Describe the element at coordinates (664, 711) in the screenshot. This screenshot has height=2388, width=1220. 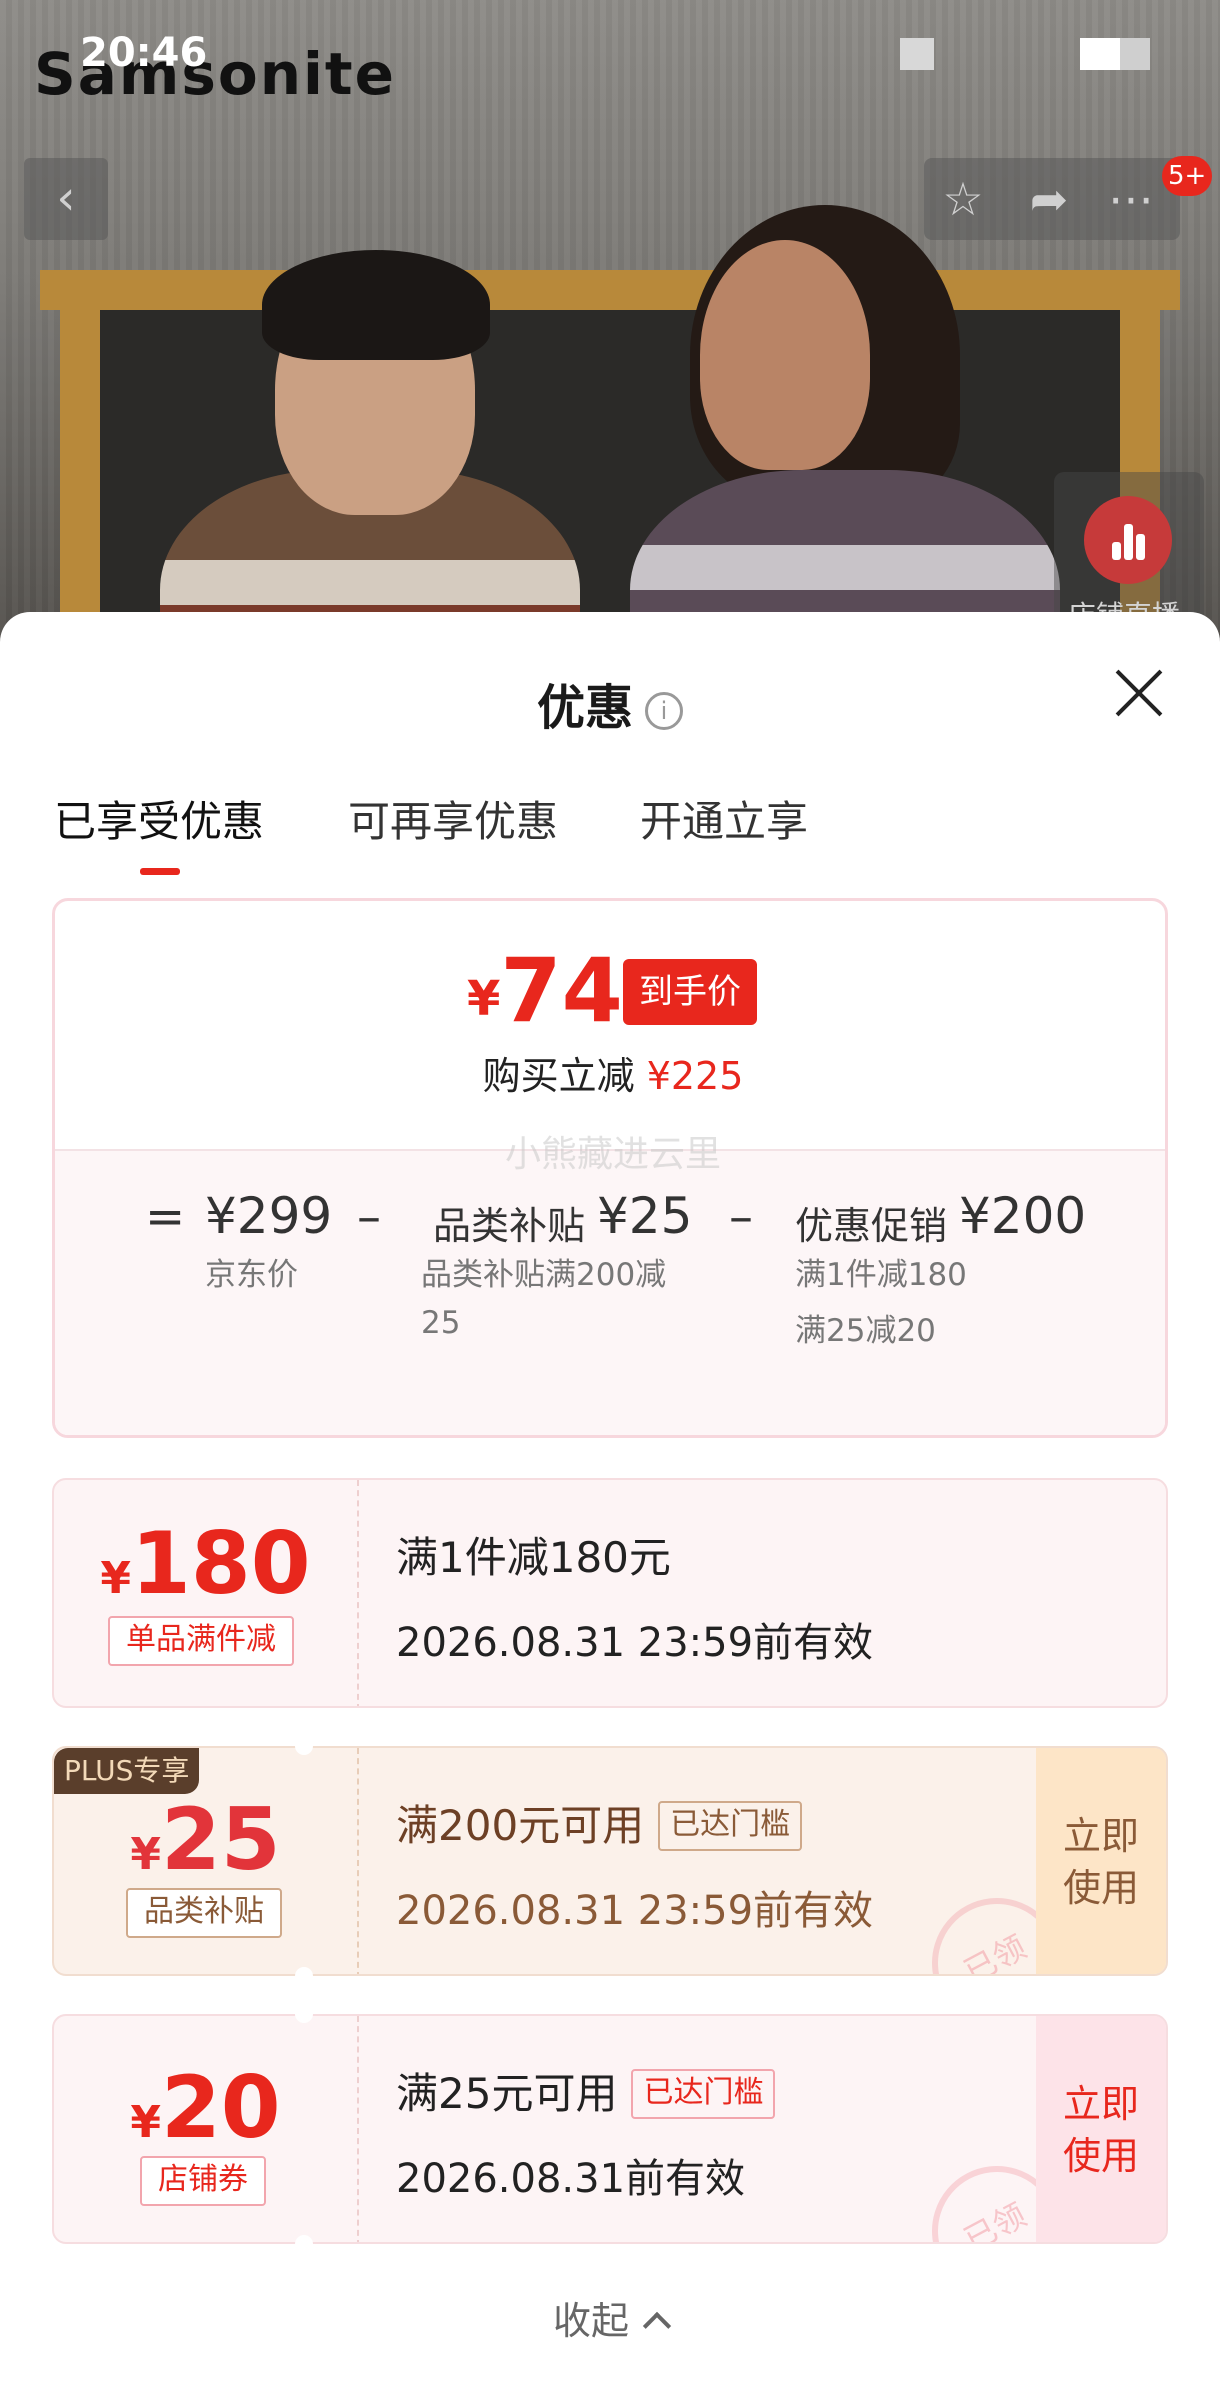
I see `info-icon: i` at that location.